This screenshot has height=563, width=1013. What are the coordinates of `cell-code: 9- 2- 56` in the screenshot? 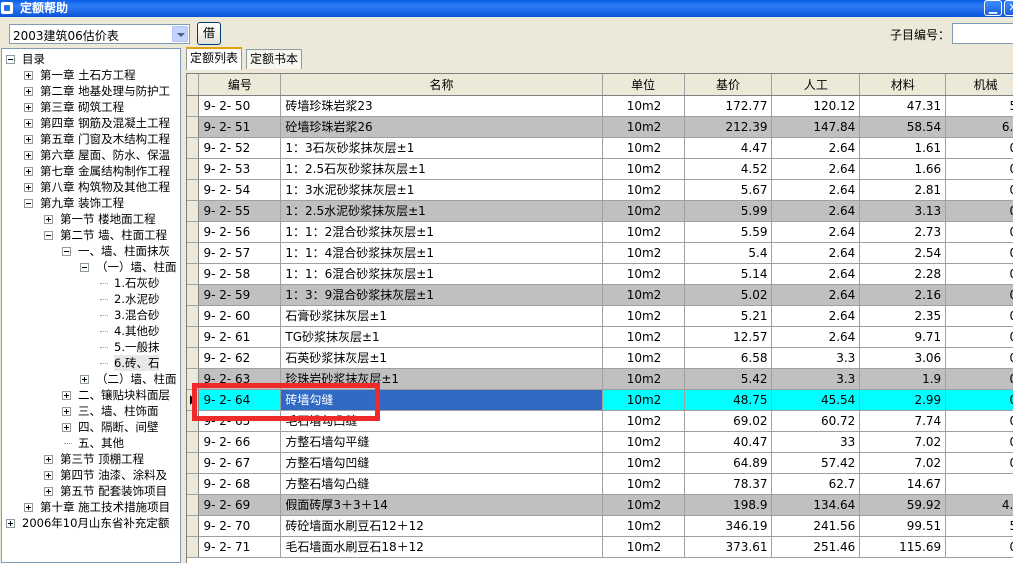 It's located at (240, 232).